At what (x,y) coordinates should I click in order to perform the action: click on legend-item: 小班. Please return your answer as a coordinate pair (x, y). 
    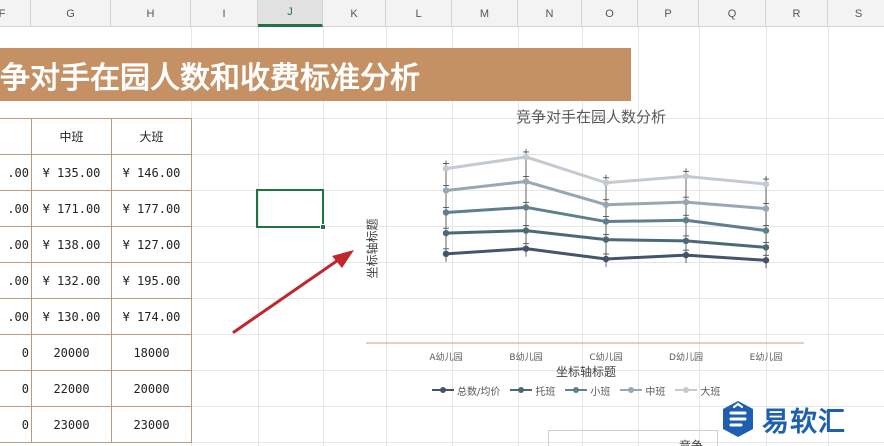
    Looking at the image, I should click on (587, 390).